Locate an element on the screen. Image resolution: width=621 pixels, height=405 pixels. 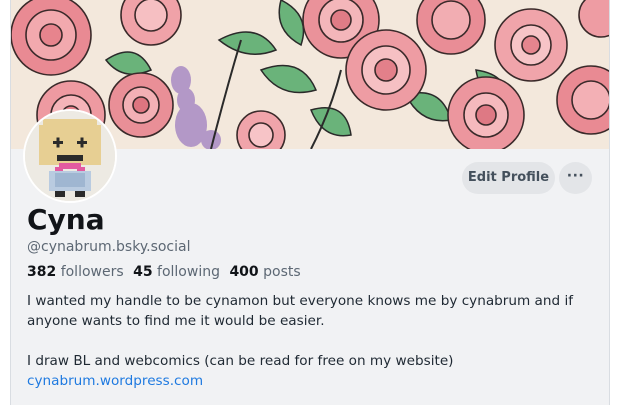
posts-label: posts is located at coordinates (282, 272).